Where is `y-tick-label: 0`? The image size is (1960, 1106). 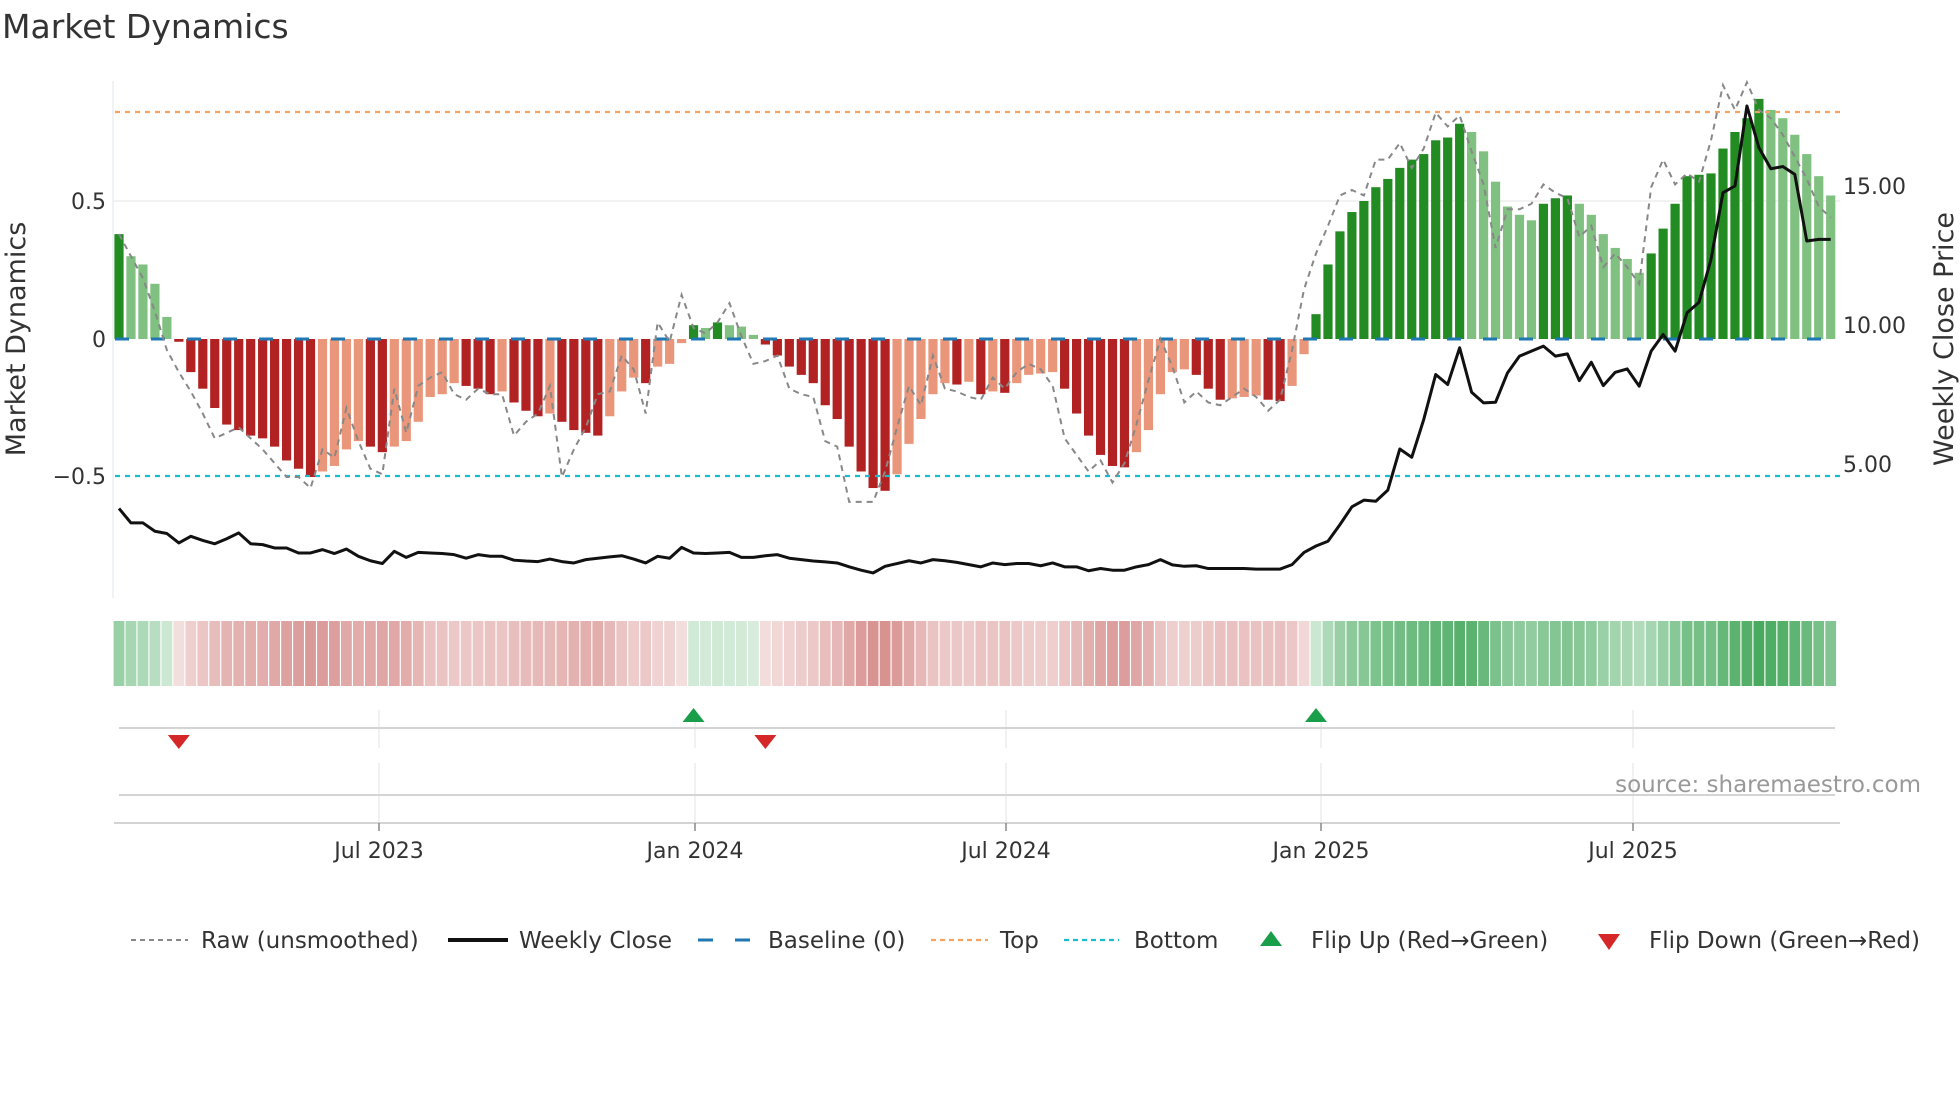 y-tick-label: 0 is located at coordinates (99, 340).